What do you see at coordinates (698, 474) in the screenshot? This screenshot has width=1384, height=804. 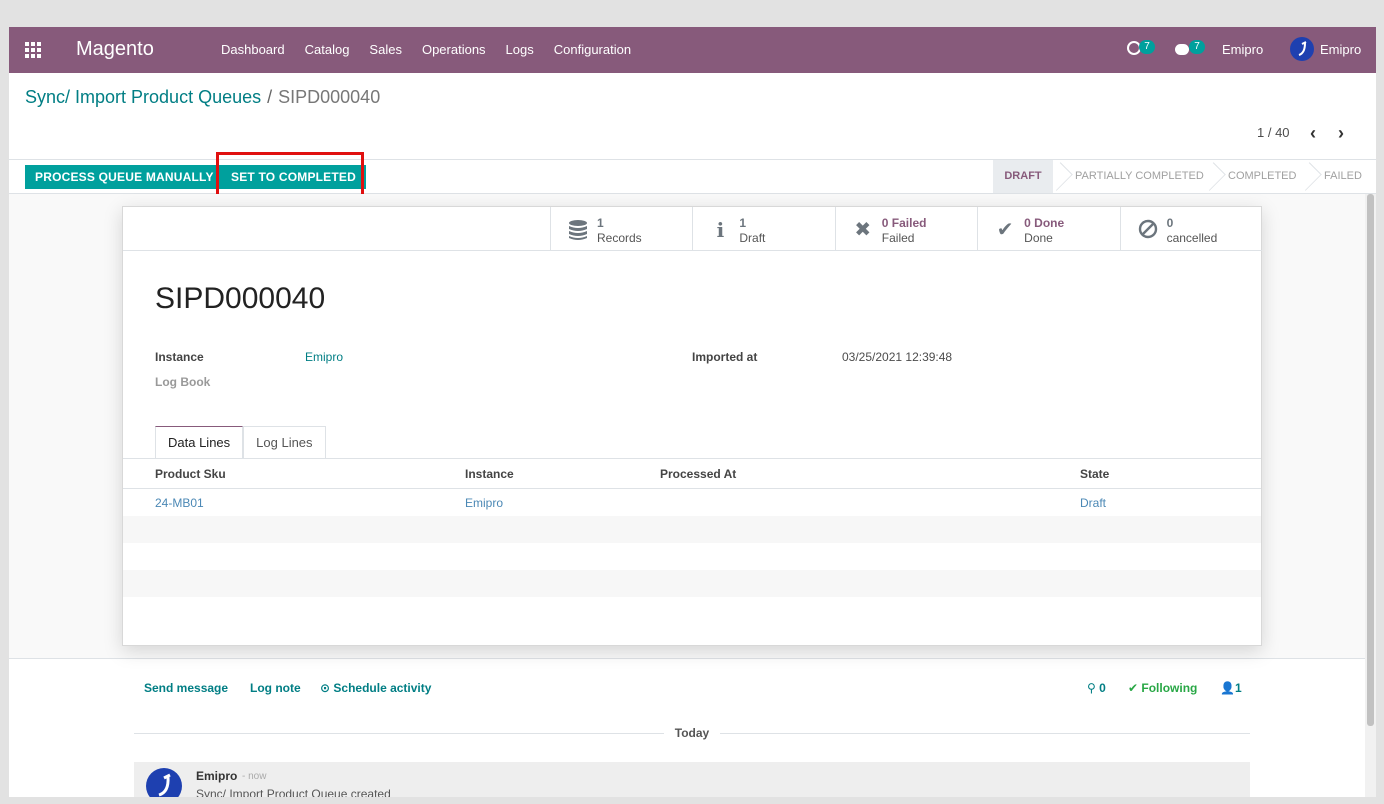 I see `col-processed-at: Processed At` at bounding box center [698, 474].